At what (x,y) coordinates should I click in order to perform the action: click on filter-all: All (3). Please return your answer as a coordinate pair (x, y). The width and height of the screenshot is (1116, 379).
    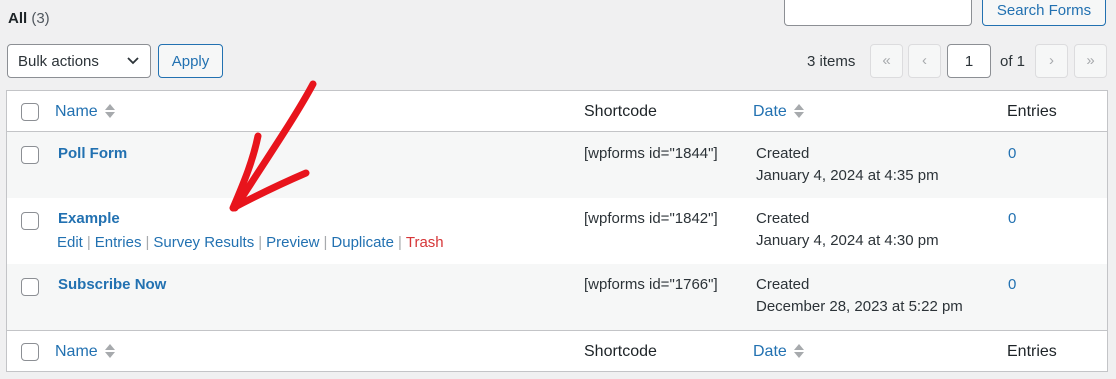
    Looking at the image, I should click on (29, 18).